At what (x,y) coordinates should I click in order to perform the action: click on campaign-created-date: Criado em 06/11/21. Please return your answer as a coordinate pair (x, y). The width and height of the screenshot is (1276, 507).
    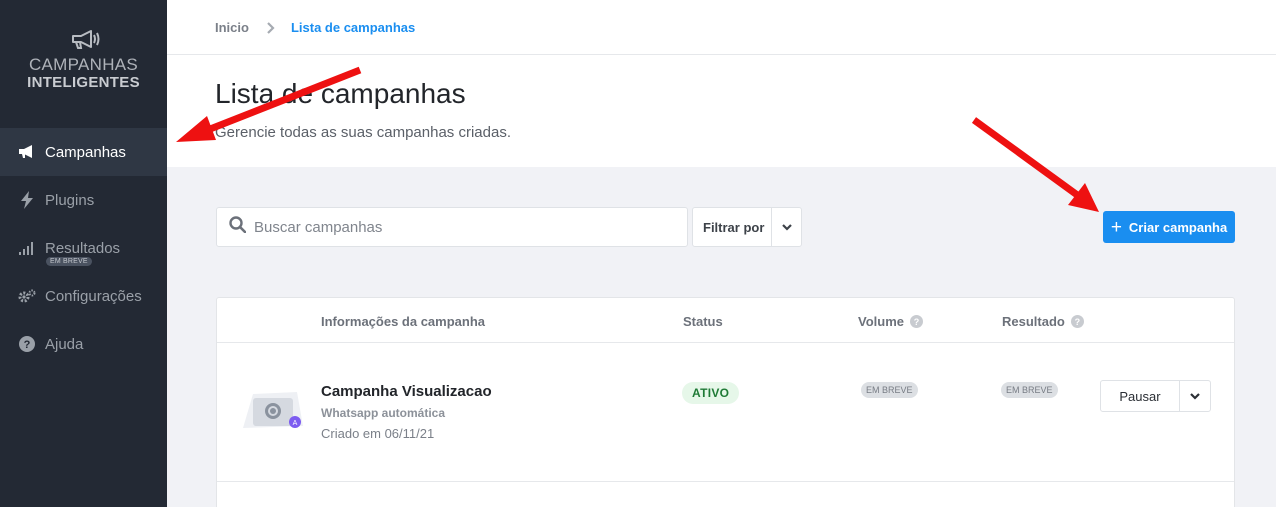
    Looking at the image, I should click on (378, 433).